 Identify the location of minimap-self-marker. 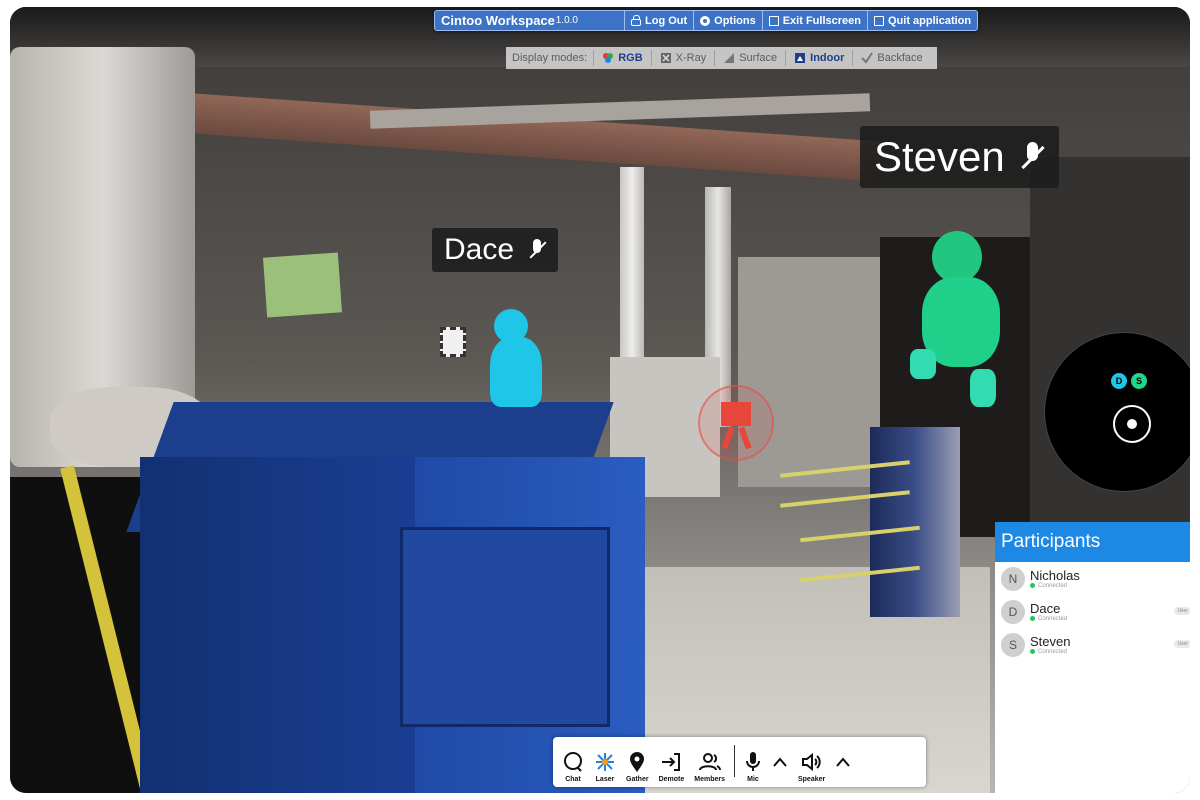
(1132, 424).